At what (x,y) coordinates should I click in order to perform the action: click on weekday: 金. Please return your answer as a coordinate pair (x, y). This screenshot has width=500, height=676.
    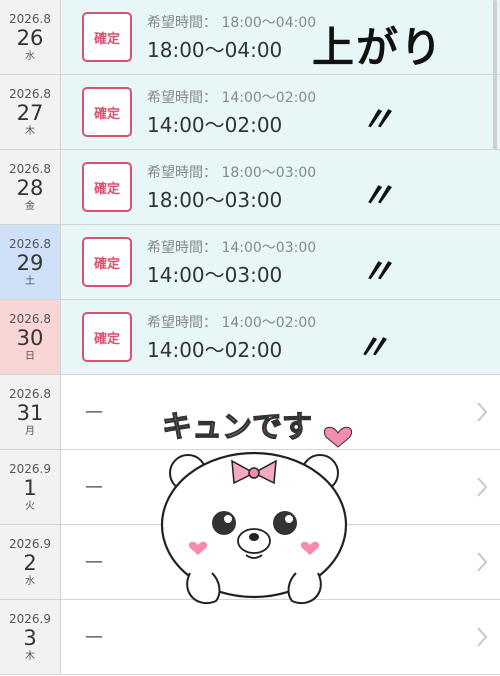
    Looking at the image, I should click on (30, 206).